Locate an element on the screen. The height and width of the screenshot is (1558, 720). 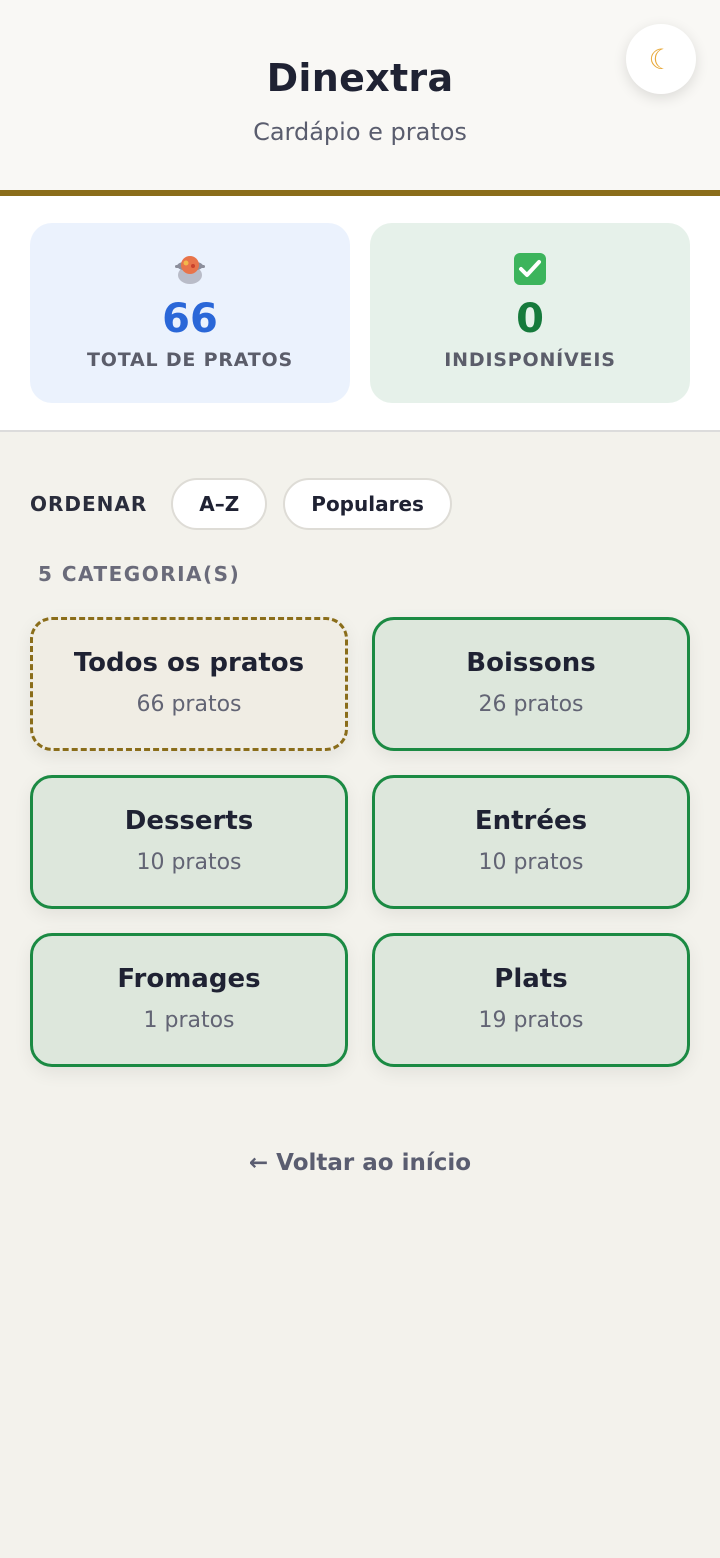
category-name: Desserts is located at coordinates (189, 821).